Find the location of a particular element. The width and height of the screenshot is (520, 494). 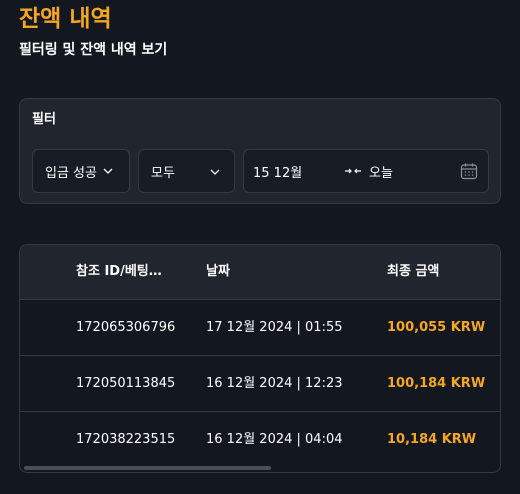

horizontal-scrollbar is located at coordinates (147, 468).